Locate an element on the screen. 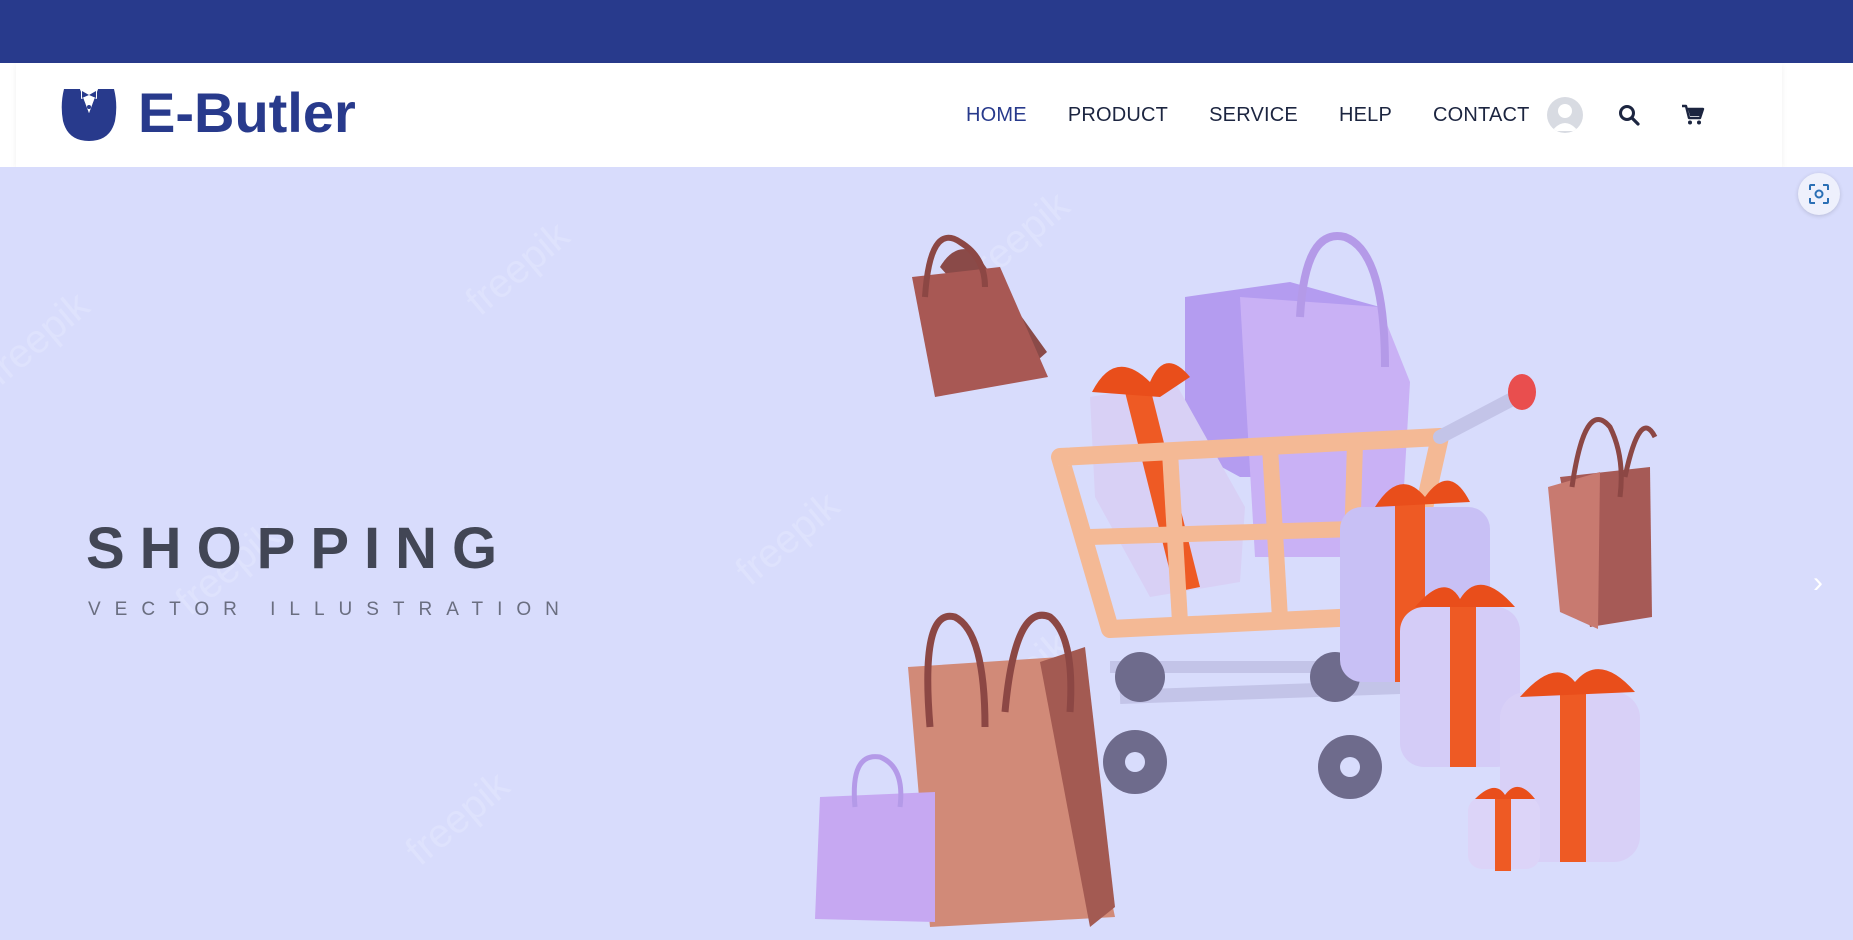 This screenshot has height=940, width=1853. scan-button is located at coordinates (1819, 194).